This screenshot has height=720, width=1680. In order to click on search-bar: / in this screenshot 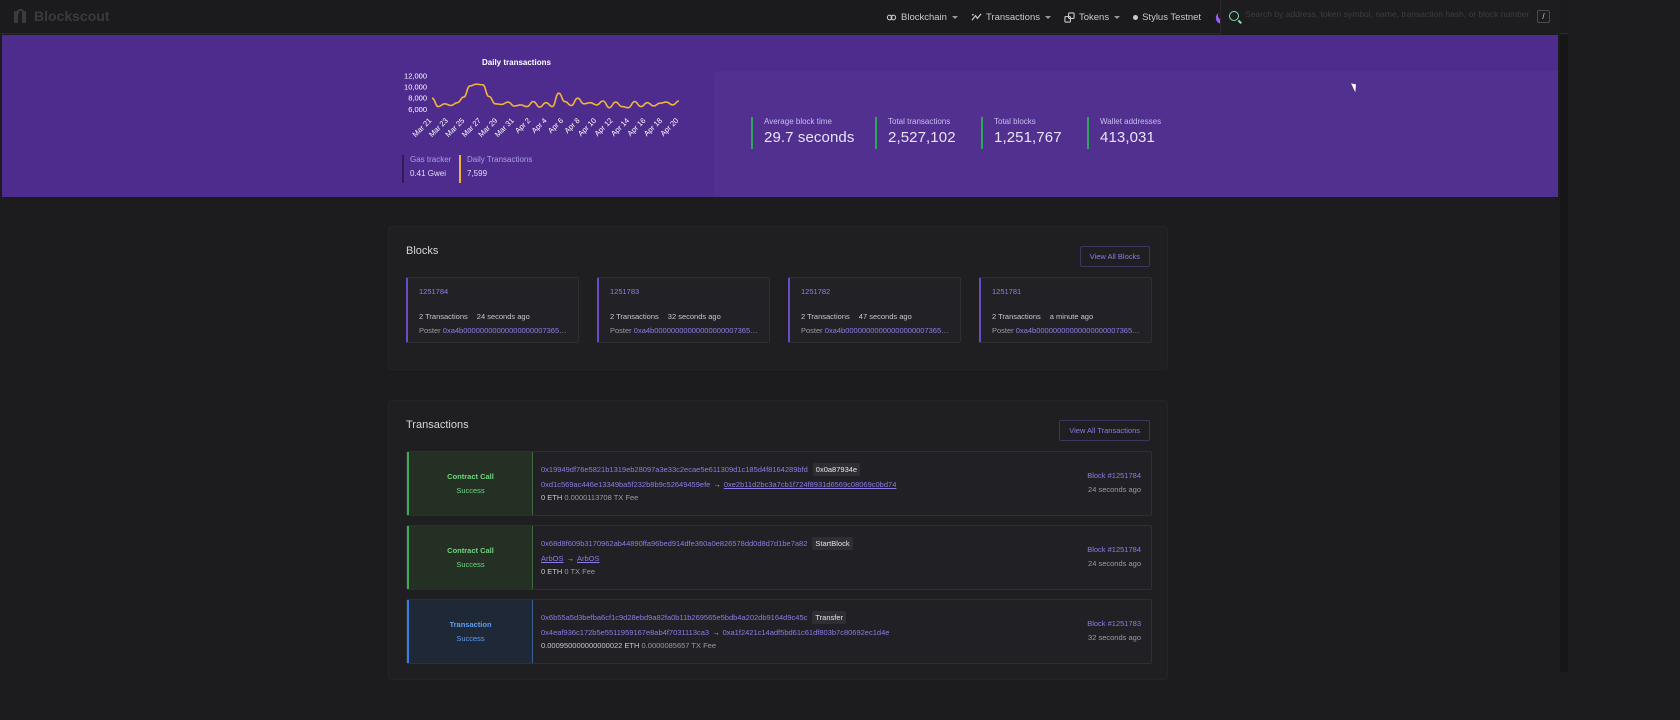, I will do `click(1390, 17)`.